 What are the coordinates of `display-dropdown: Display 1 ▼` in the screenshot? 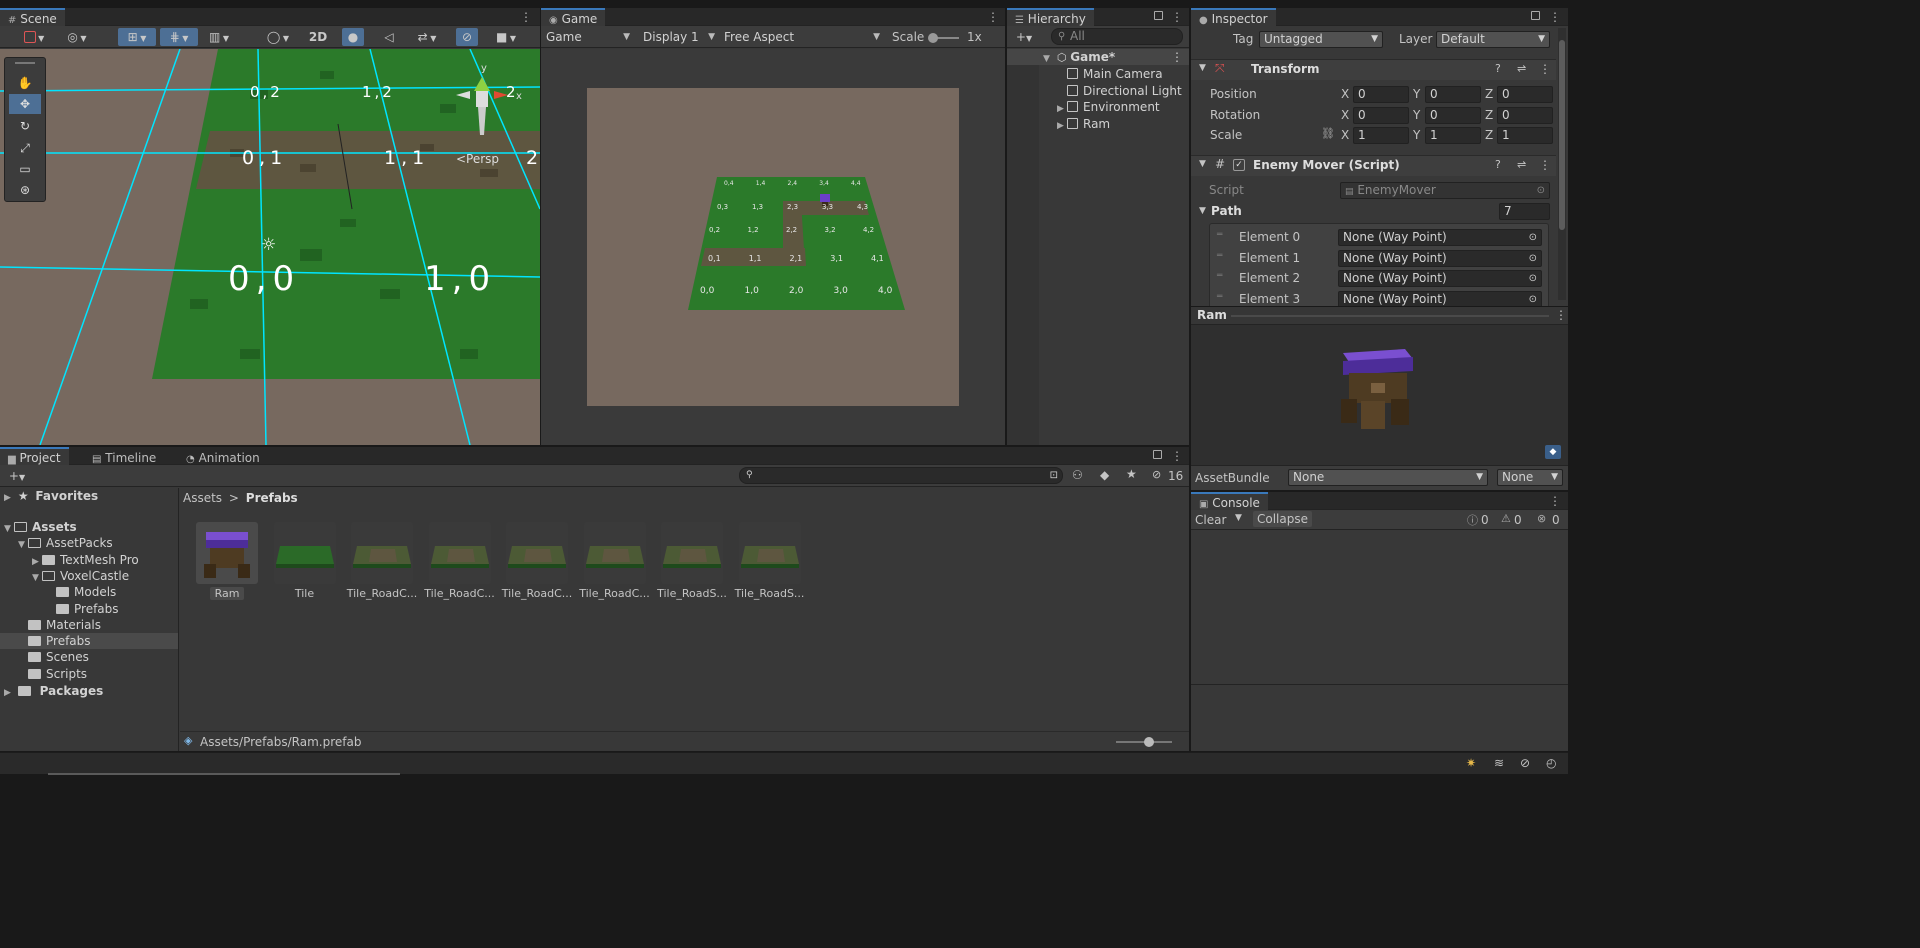 It's located at (679, 37).